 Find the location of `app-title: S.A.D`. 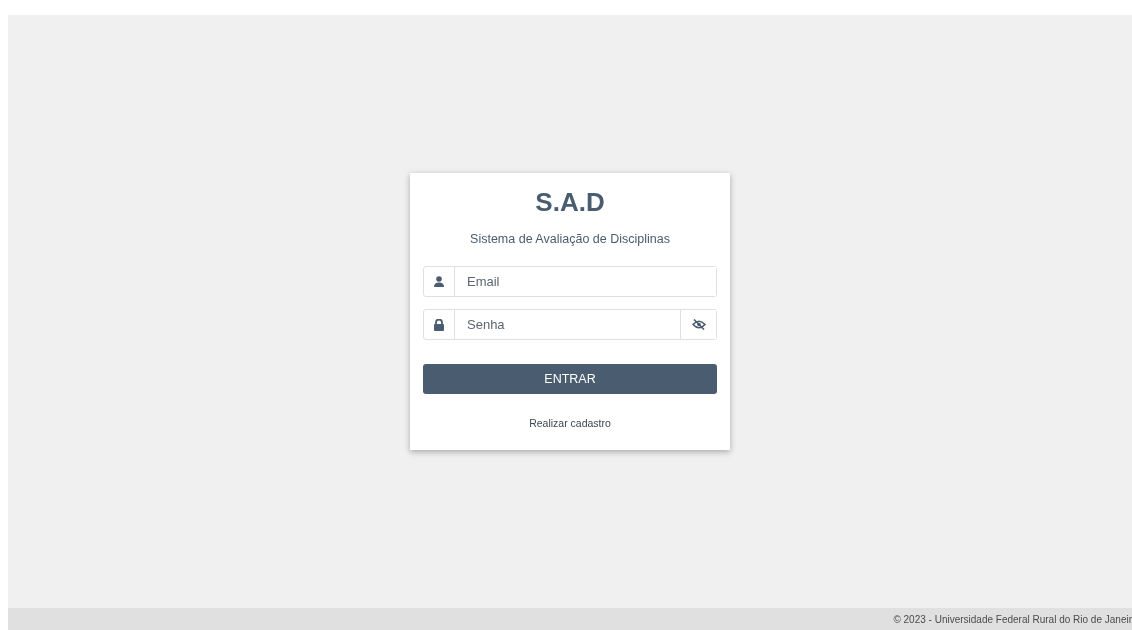

app-title: S.A.D is located at coordinates (570, 202).